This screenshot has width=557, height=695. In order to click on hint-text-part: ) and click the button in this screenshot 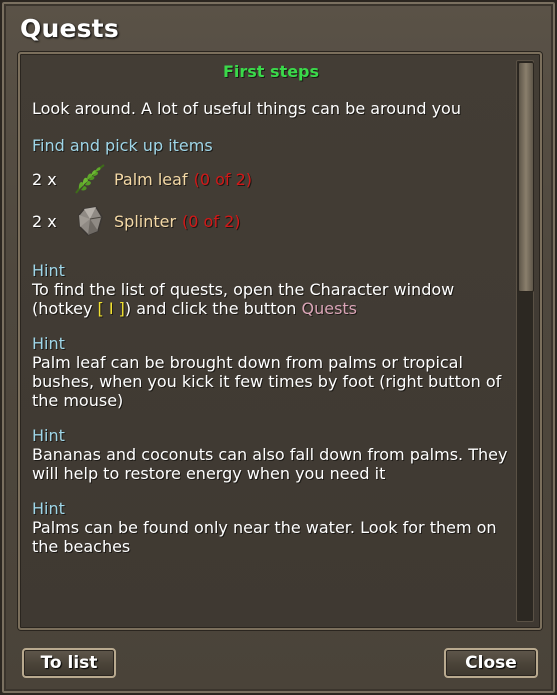, I will do `click(213, 308)`.